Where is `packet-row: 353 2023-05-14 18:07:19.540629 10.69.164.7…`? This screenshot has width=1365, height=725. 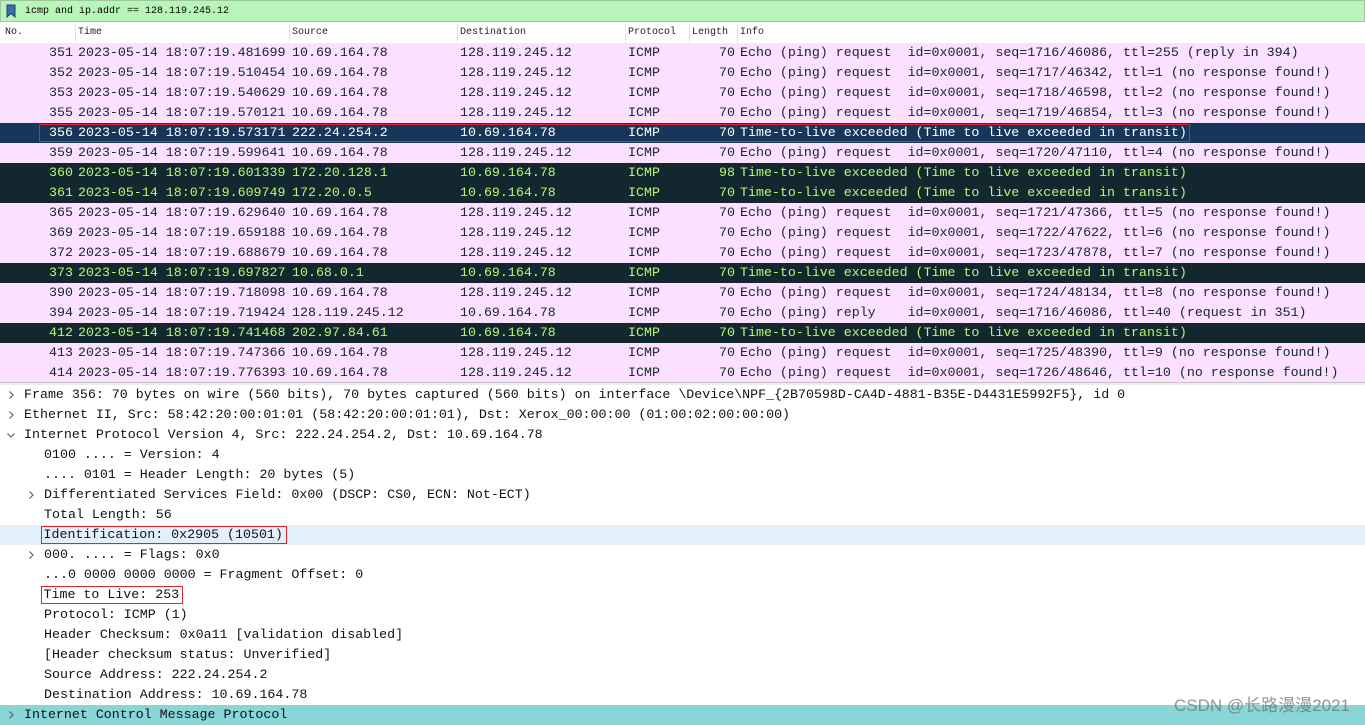 packet-row: 353 2023-05-14 18:07:19.540629 10.69.164.7… is located at coordinates (682, 93).